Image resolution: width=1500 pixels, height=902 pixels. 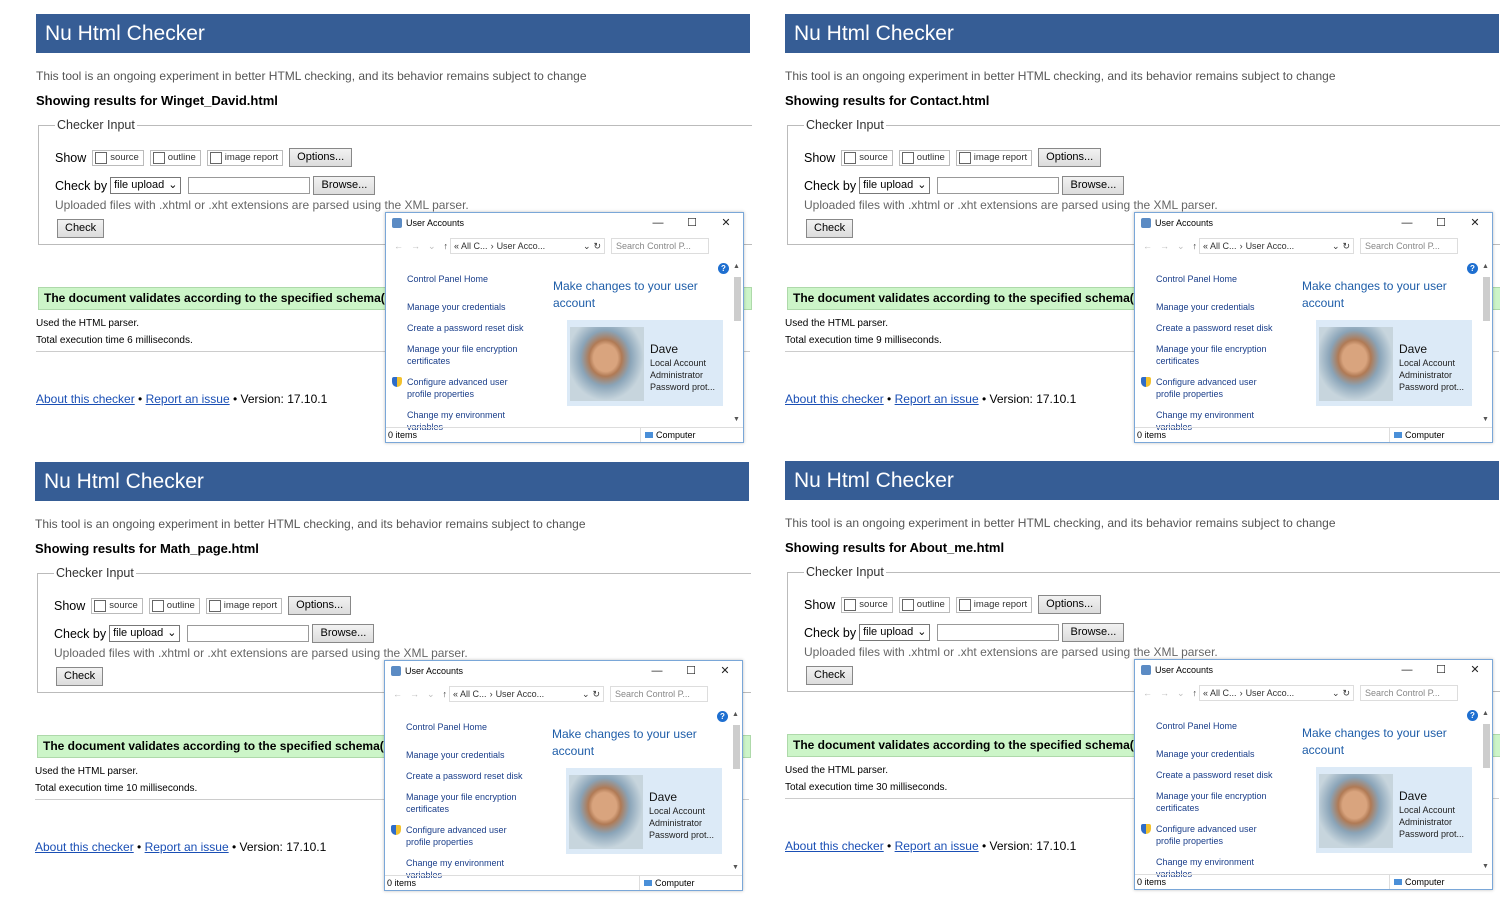 What do you see at coordinates (81, 228) in the screenshot?
I see `check-button: Check` at bounding box center [81, 228].